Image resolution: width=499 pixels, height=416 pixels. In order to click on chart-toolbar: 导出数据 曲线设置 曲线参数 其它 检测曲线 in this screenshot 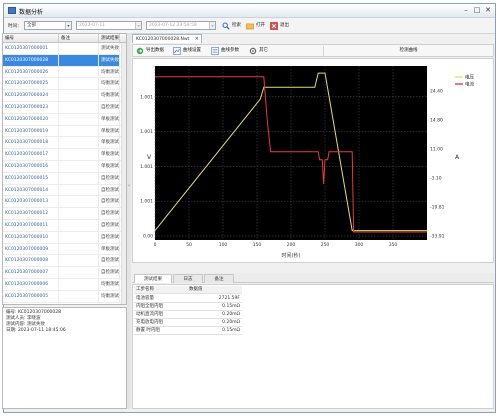, I will do `click(313, 50)`.